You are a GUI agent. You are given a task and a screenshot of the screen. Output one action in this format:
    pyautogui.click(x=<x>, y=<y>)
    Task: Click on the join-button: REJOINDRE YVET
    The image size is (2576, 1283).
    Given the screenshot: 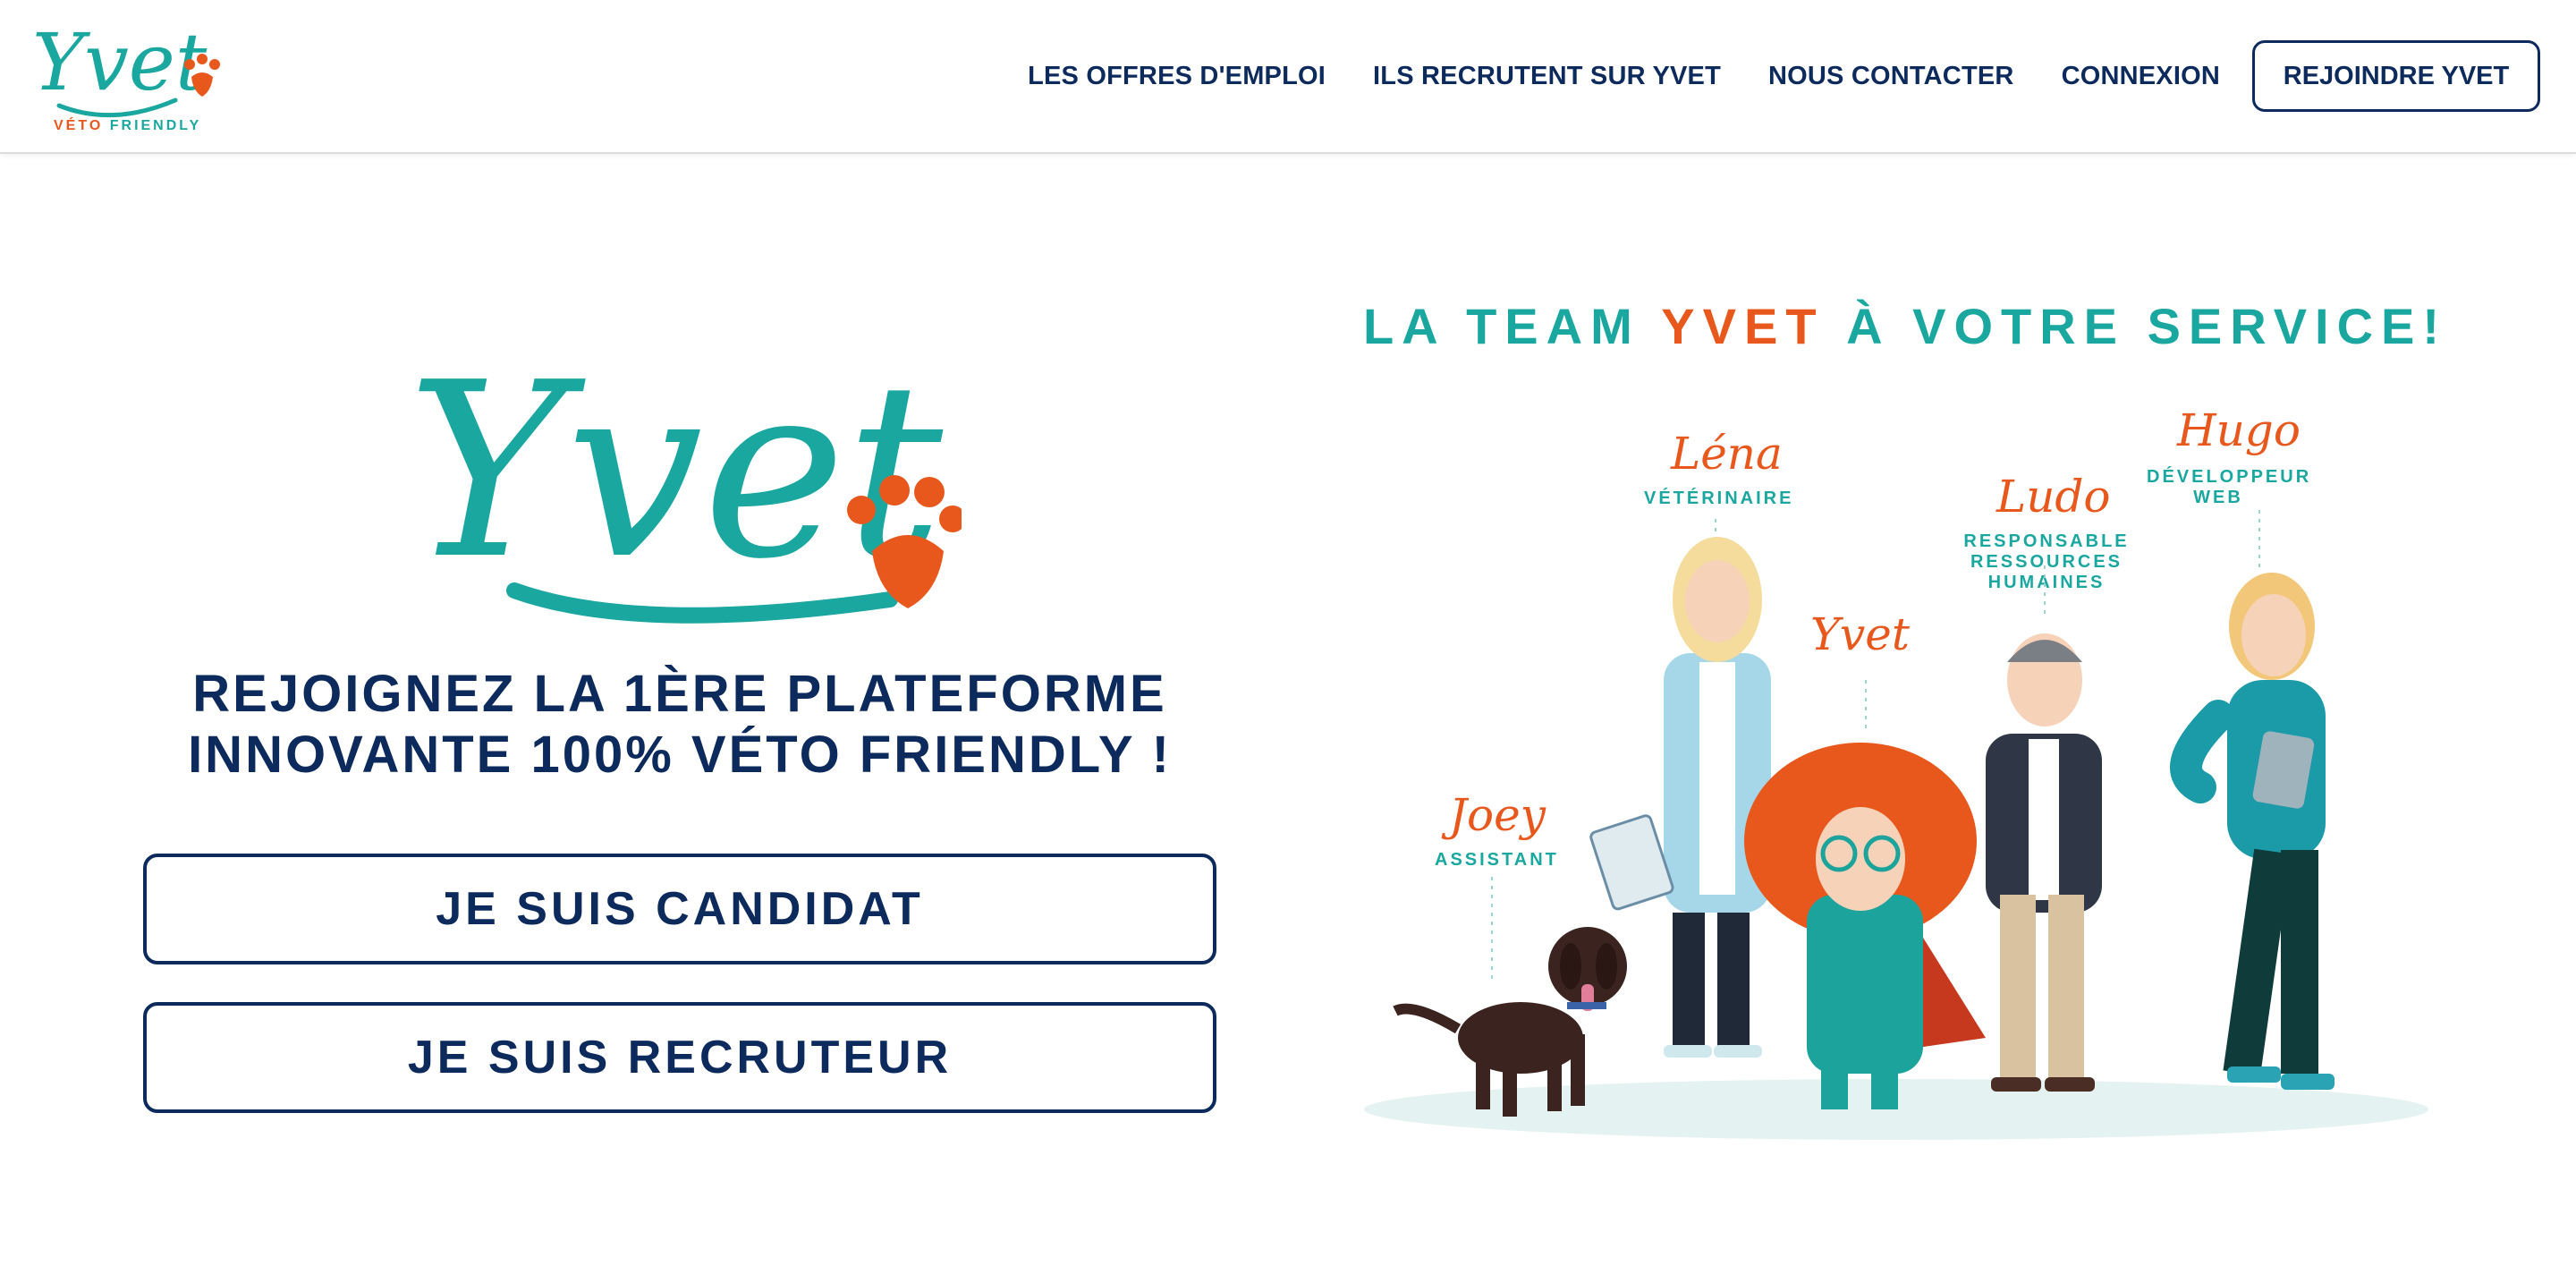 What is the action you would take?
    pyautogui.click(x=2396, y=76)
    